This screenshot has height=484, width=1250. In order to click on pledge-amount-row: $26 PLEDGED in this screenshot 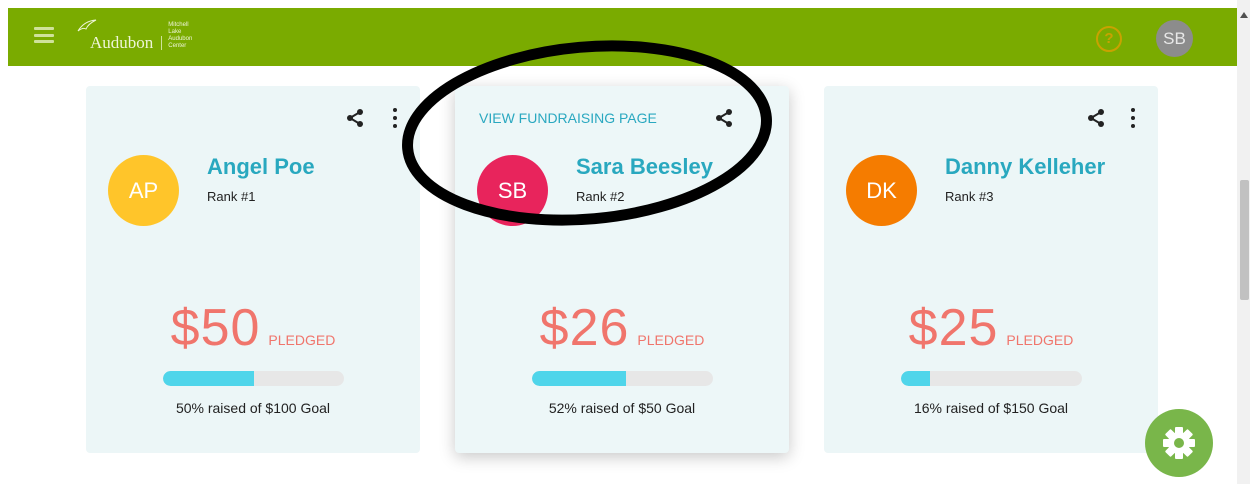, I will do `click(622, 328)`.